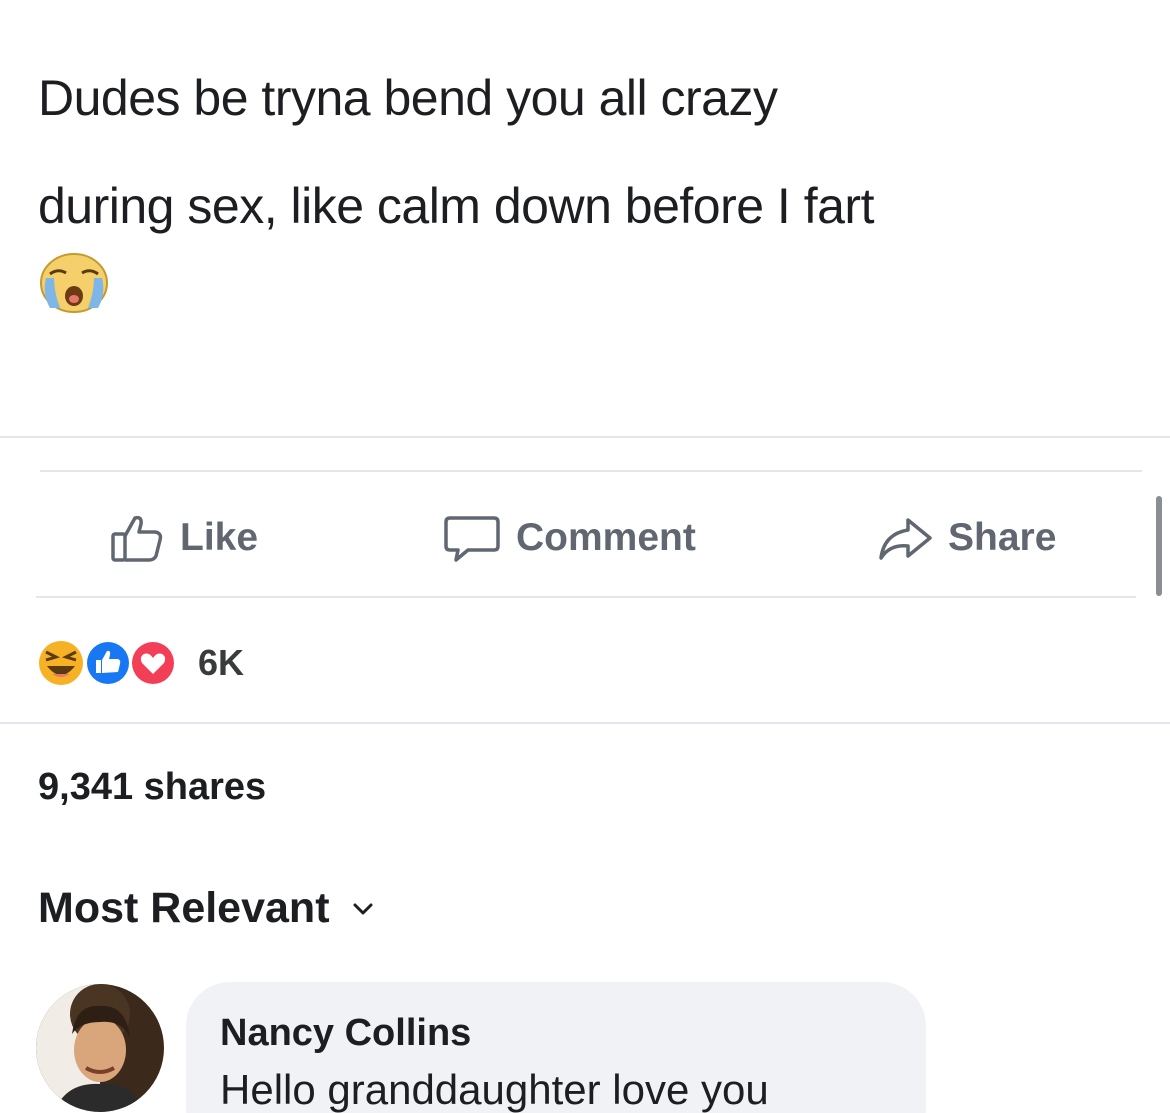  What do you see at coordinates (472, 539) in the screenshot?
I see `comment-bubble-icon` at bounding box center [472, 539].